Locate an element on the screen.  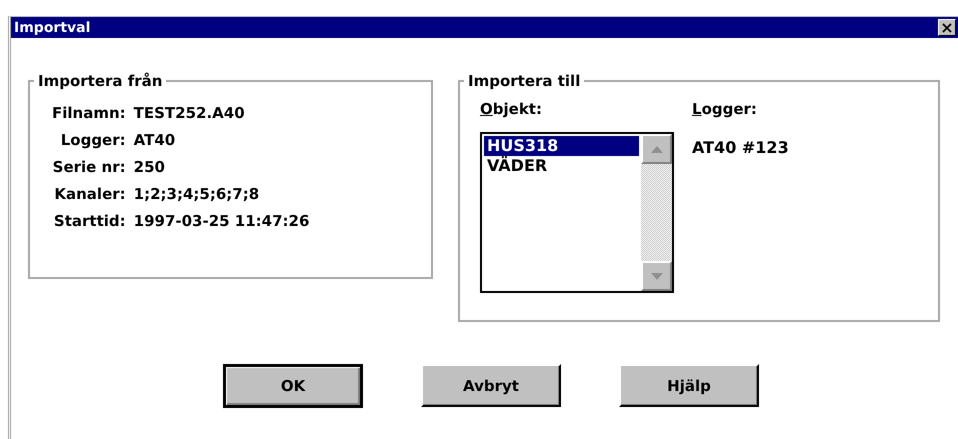
scroll-up-button is located at coordinates (656, 149).